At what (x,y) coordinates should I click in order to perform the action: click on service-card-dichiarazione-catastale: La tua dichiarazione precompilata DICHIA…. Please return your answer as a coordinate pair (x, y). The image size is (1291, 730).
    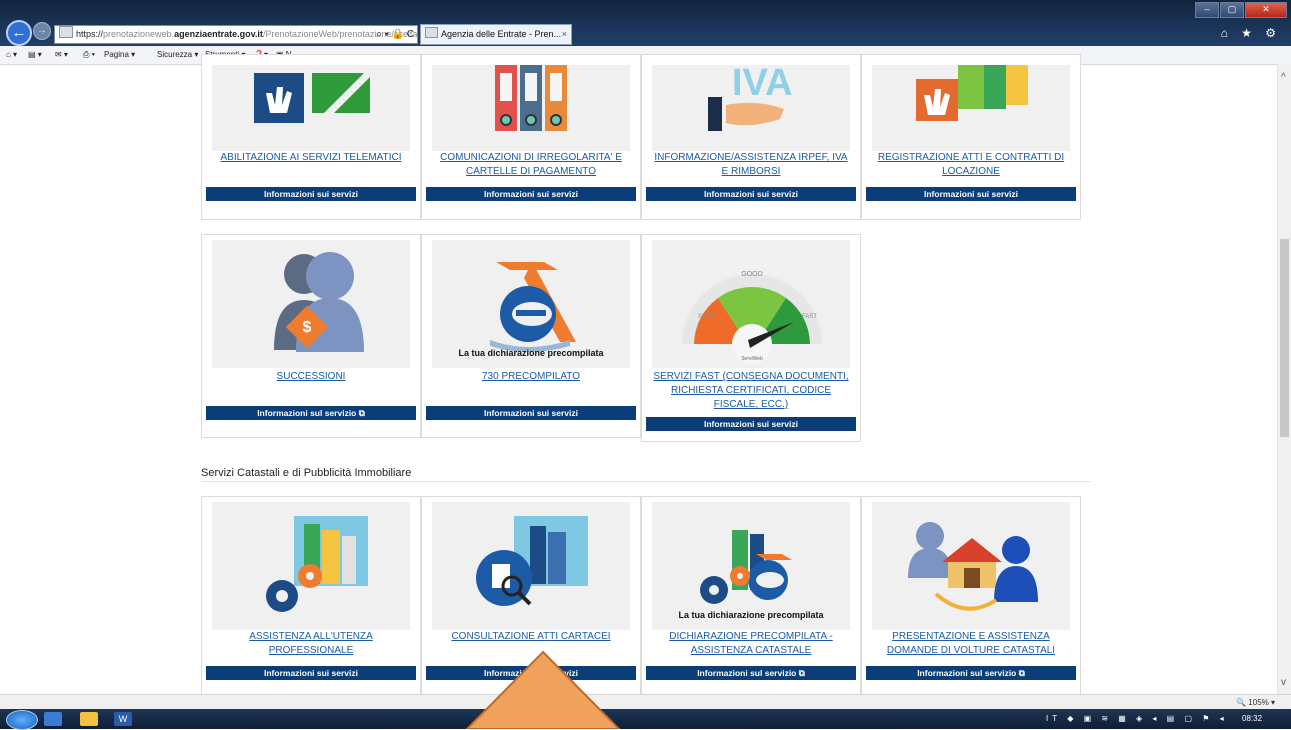
    Looking at the image, I should click on (751, 596).